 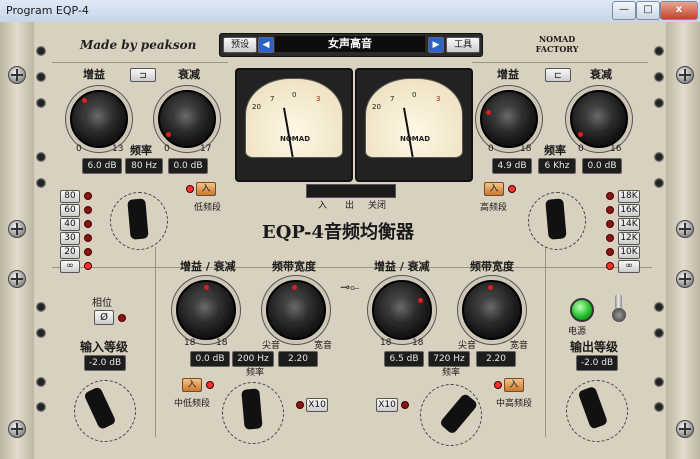 What do you see at coordinates (192, 385) in the screenshot?
I see `ml-enable-button: 入` at bounding box center [192, 385].